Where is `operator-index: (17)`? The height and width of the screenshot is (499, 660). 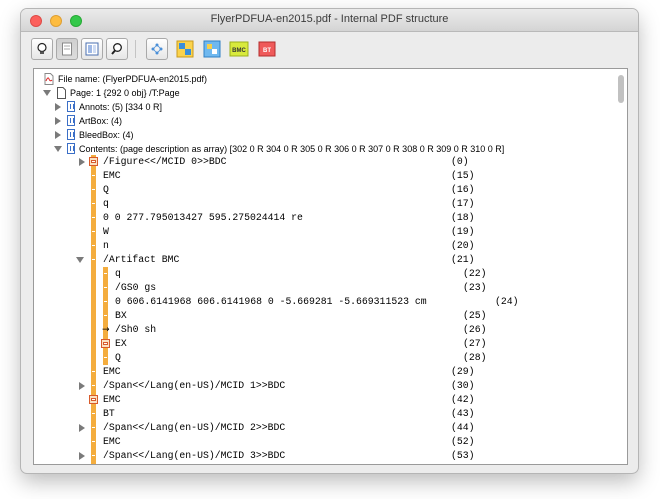
operator-index: (17) is located at coordinates (463, 203).